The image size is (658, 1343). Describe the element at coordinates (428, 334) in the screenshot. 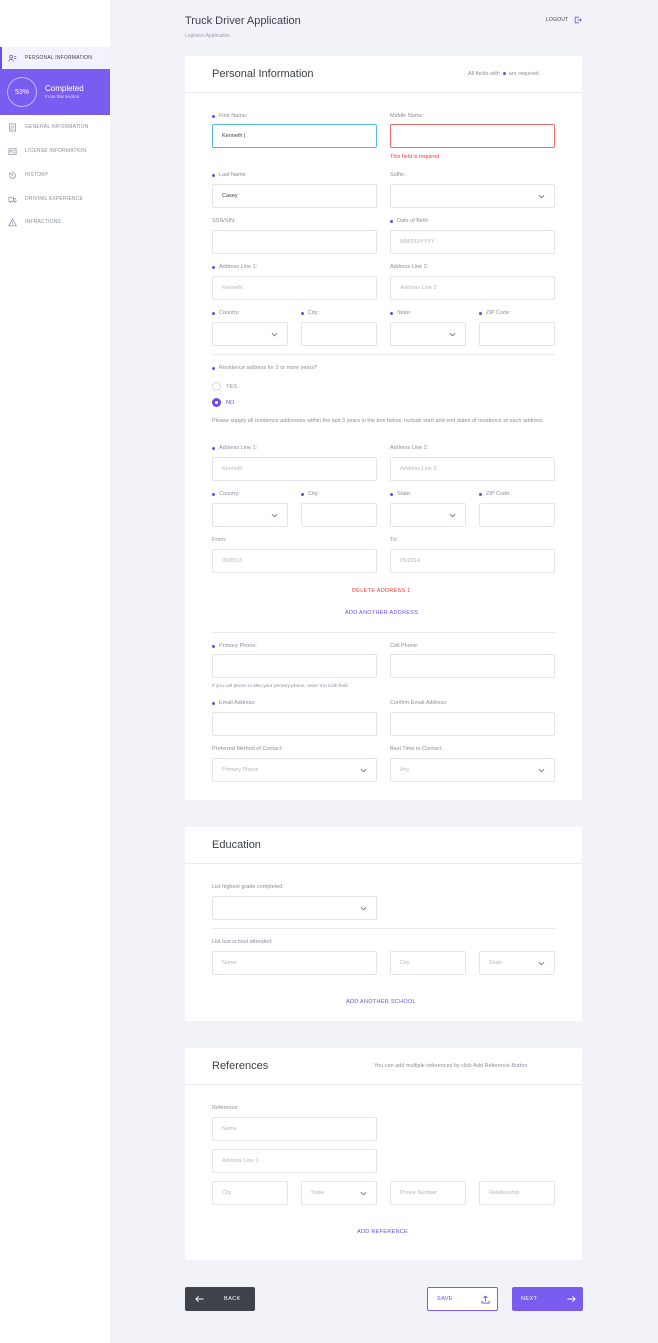

I see `state-select` at that location.